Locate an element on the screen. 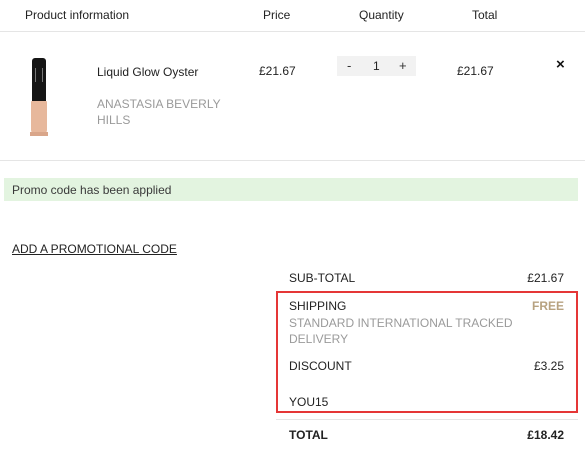  quantity-value: 1 is located at coordinates (376, 66).